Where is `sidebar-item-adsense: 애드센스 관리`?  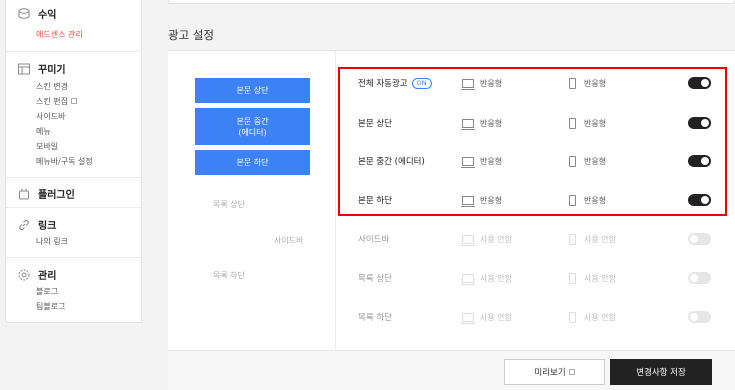 sidebar-item-adsense: 애드센스 관리 is located at coordinates (59, 34).